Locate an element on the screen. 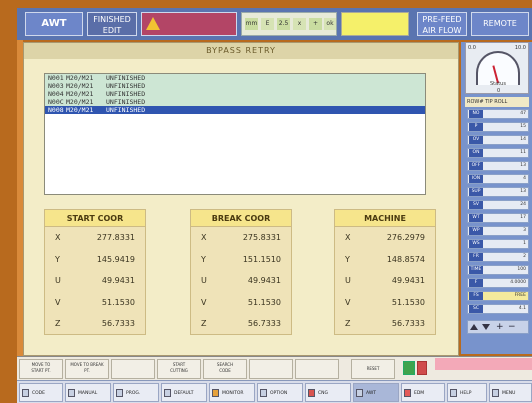  red-status-icon is located at coordinates (422, 368).